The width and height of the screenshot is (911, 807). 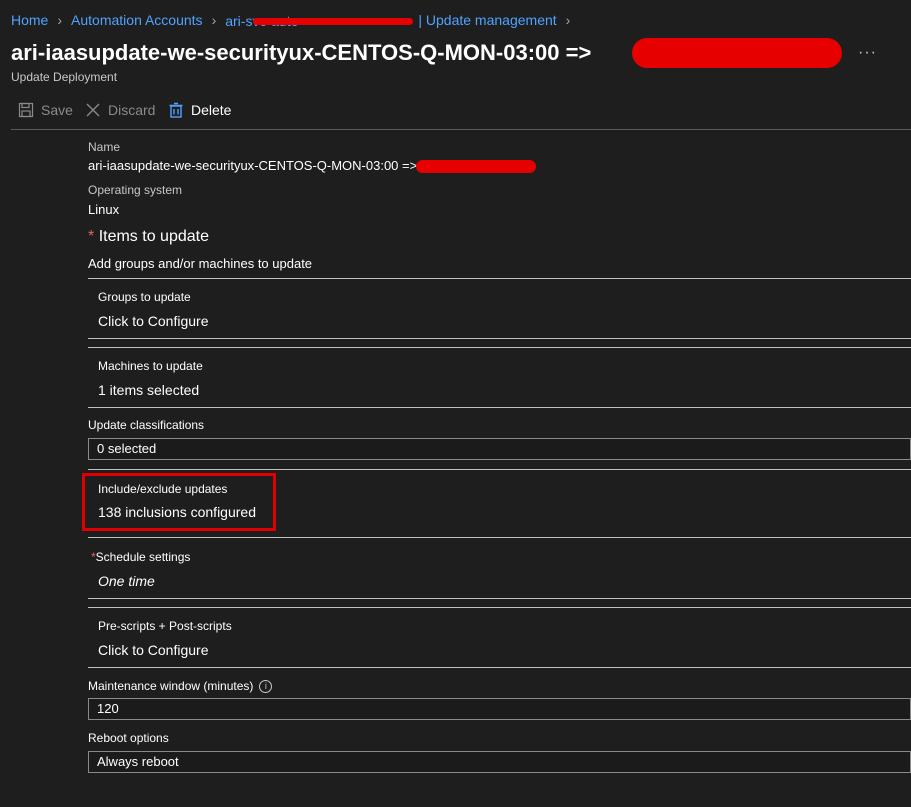 I want to click on save-label: Save, so click(x=57, y=110).